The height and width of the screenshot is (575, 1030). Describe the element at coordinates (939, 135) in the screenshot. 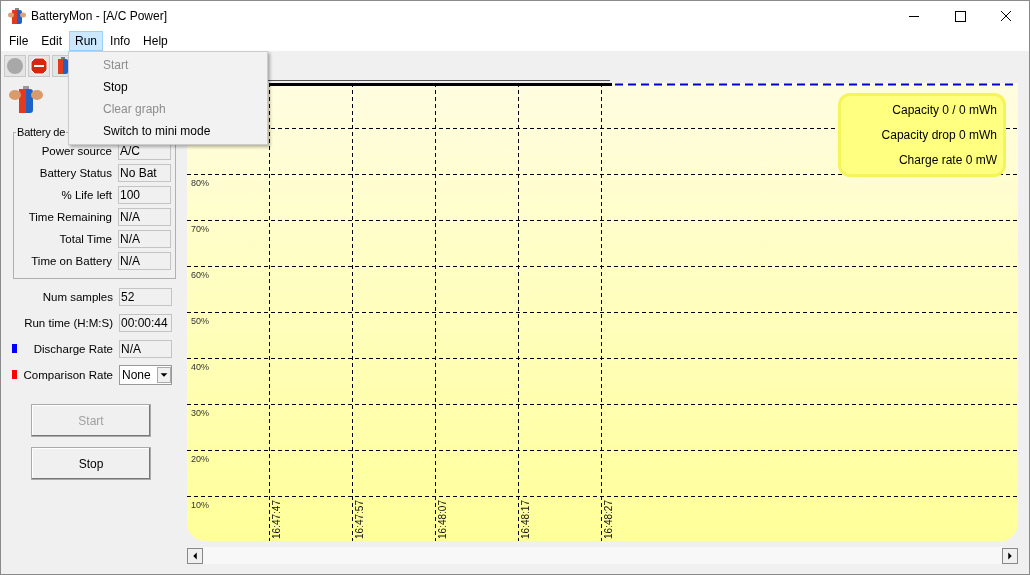

I see `info-text: Capacity drop 0 mWh` at that location.